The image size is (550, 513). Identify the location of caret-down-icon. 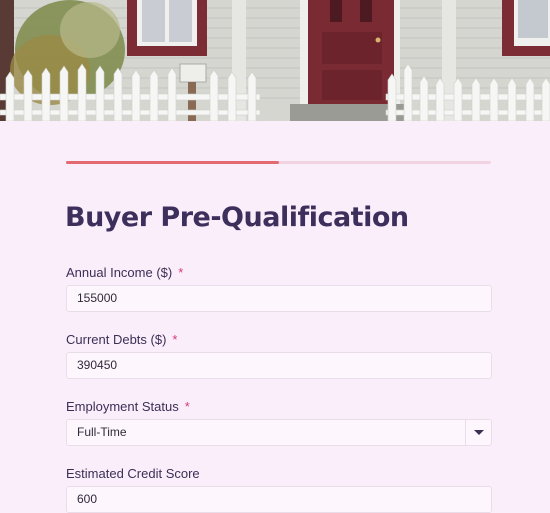
(479, 432).